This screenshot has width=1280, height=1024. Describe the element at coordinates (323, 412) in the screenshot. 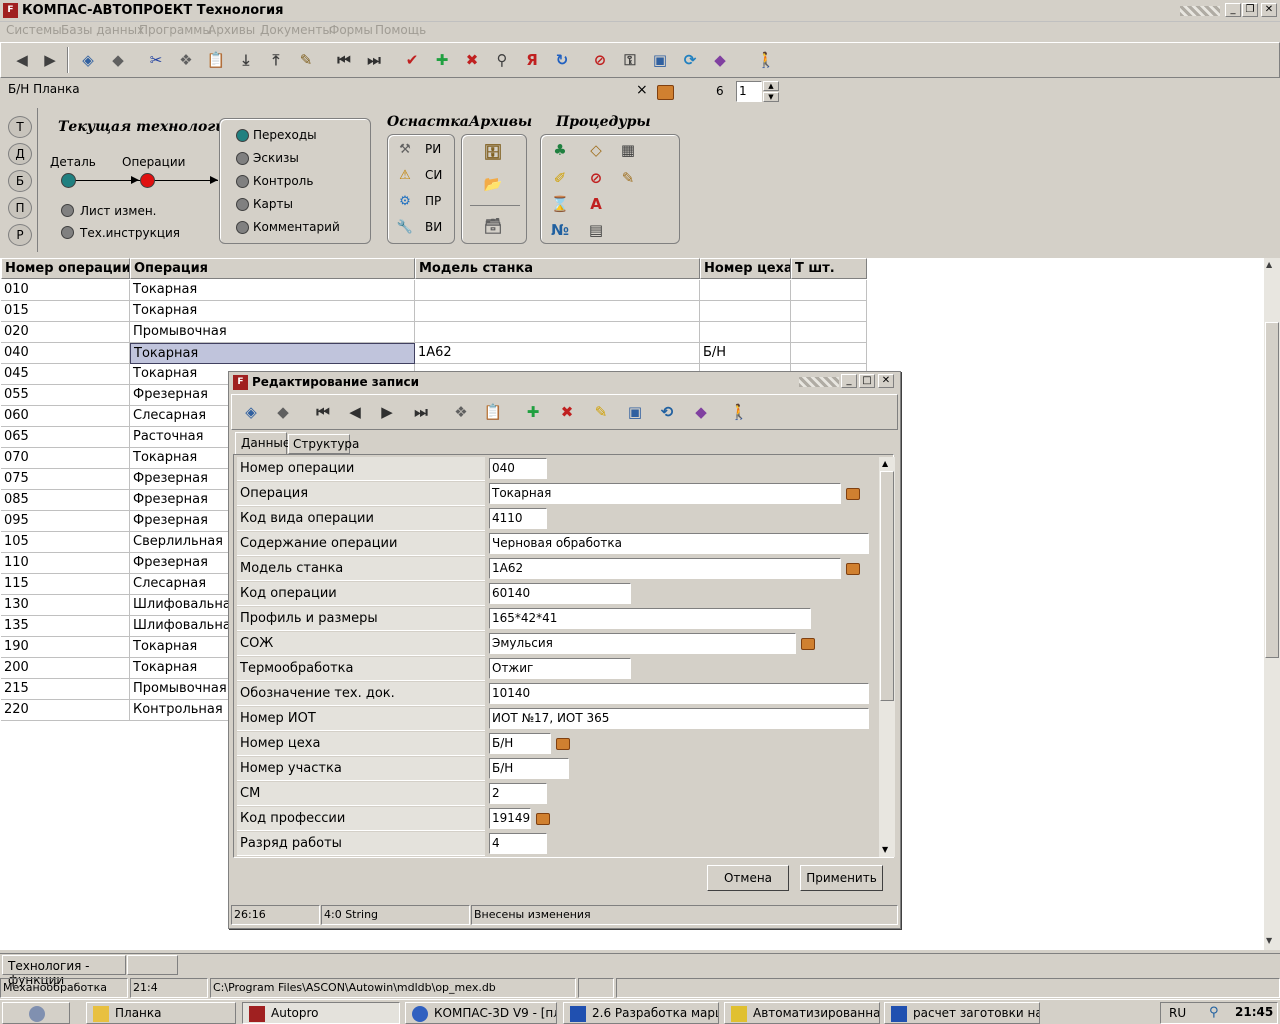

I see `dlg-first-icon: ⏮` at that location.